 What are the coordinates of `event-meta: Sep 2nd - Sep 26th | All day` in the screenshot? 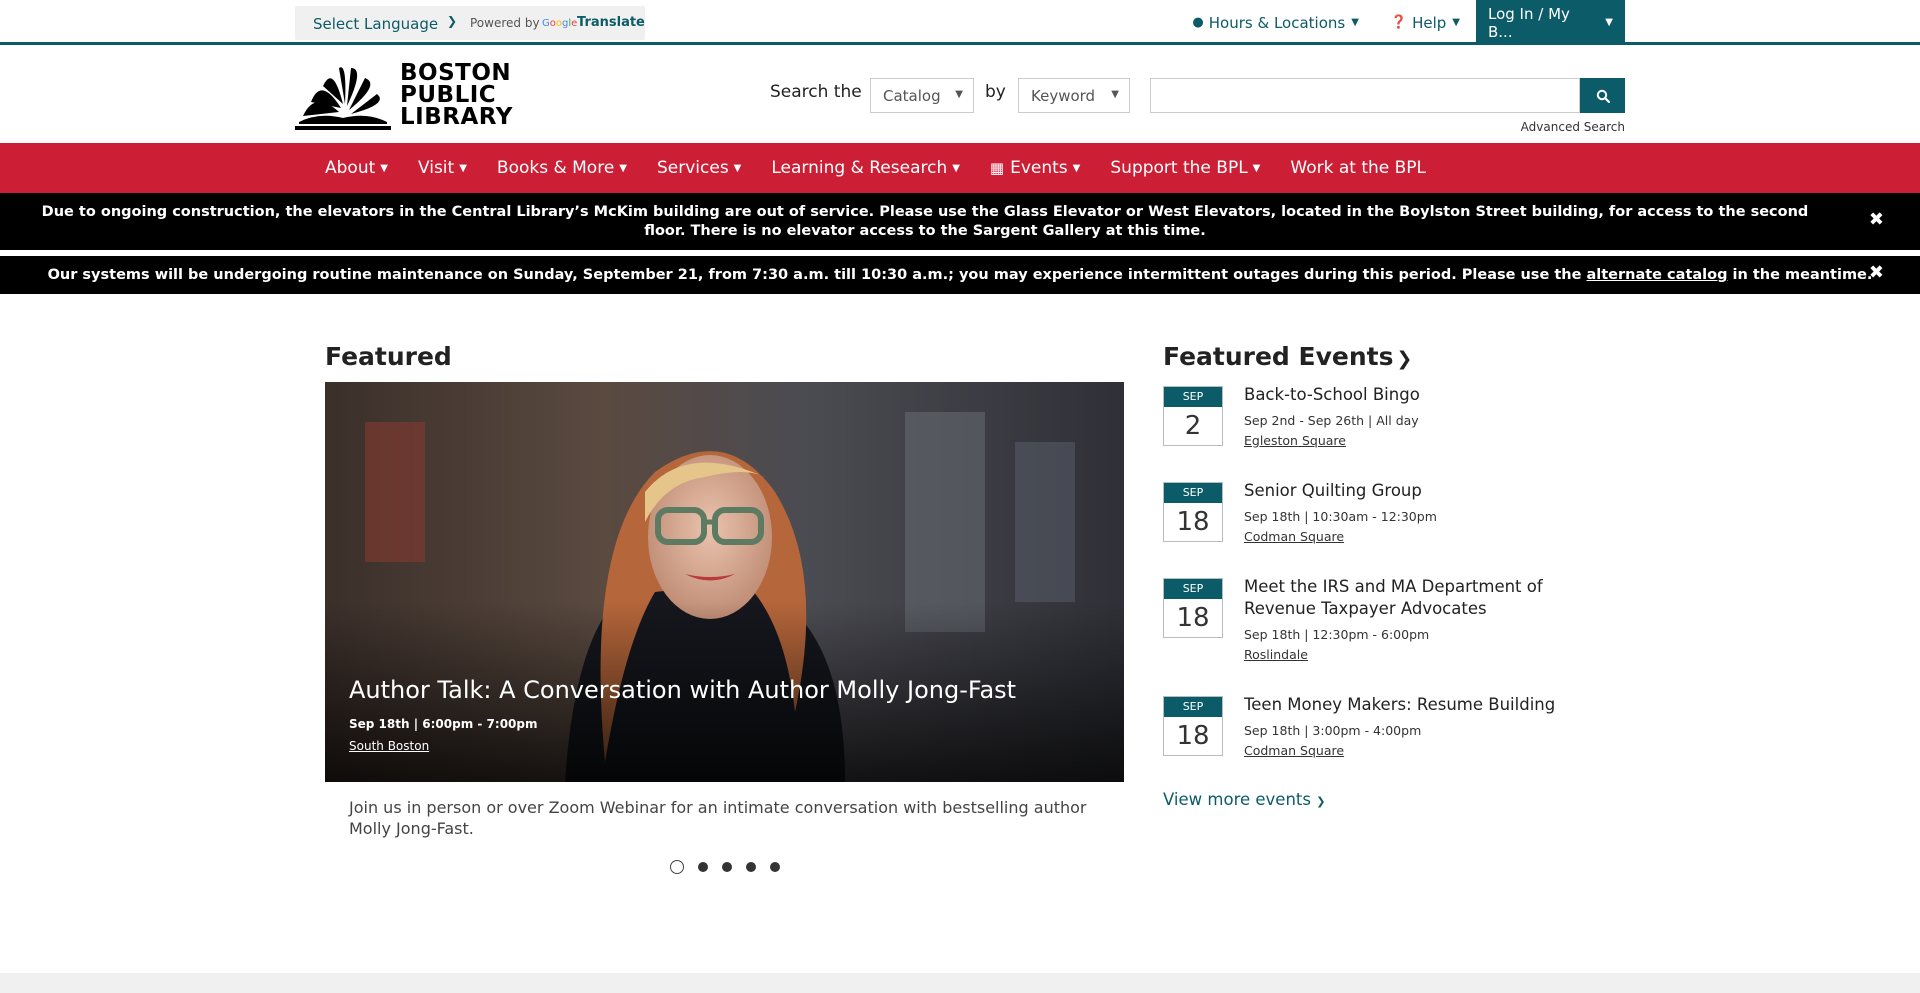 It's located at (1331, 420).